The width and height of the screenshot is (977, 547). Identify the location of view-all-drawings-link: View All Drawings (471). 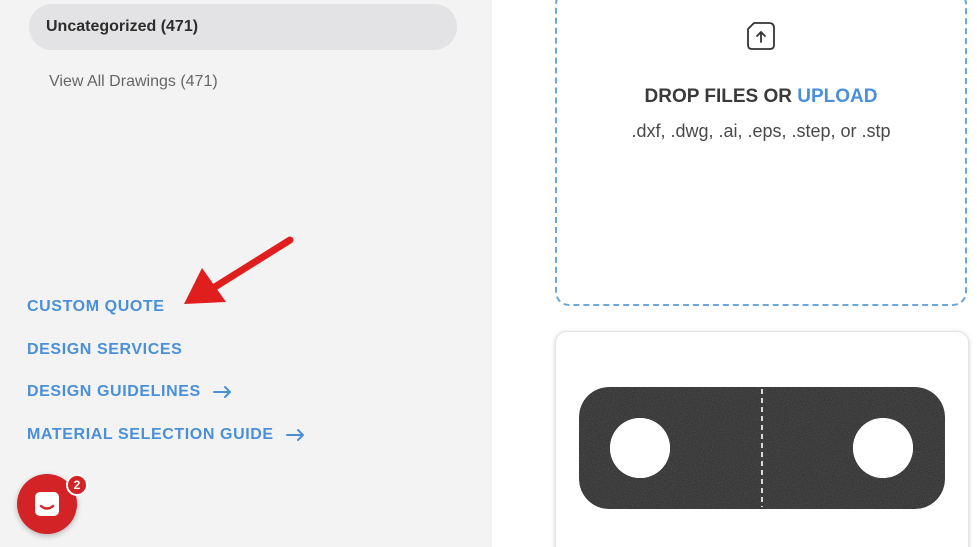
(133, 82).